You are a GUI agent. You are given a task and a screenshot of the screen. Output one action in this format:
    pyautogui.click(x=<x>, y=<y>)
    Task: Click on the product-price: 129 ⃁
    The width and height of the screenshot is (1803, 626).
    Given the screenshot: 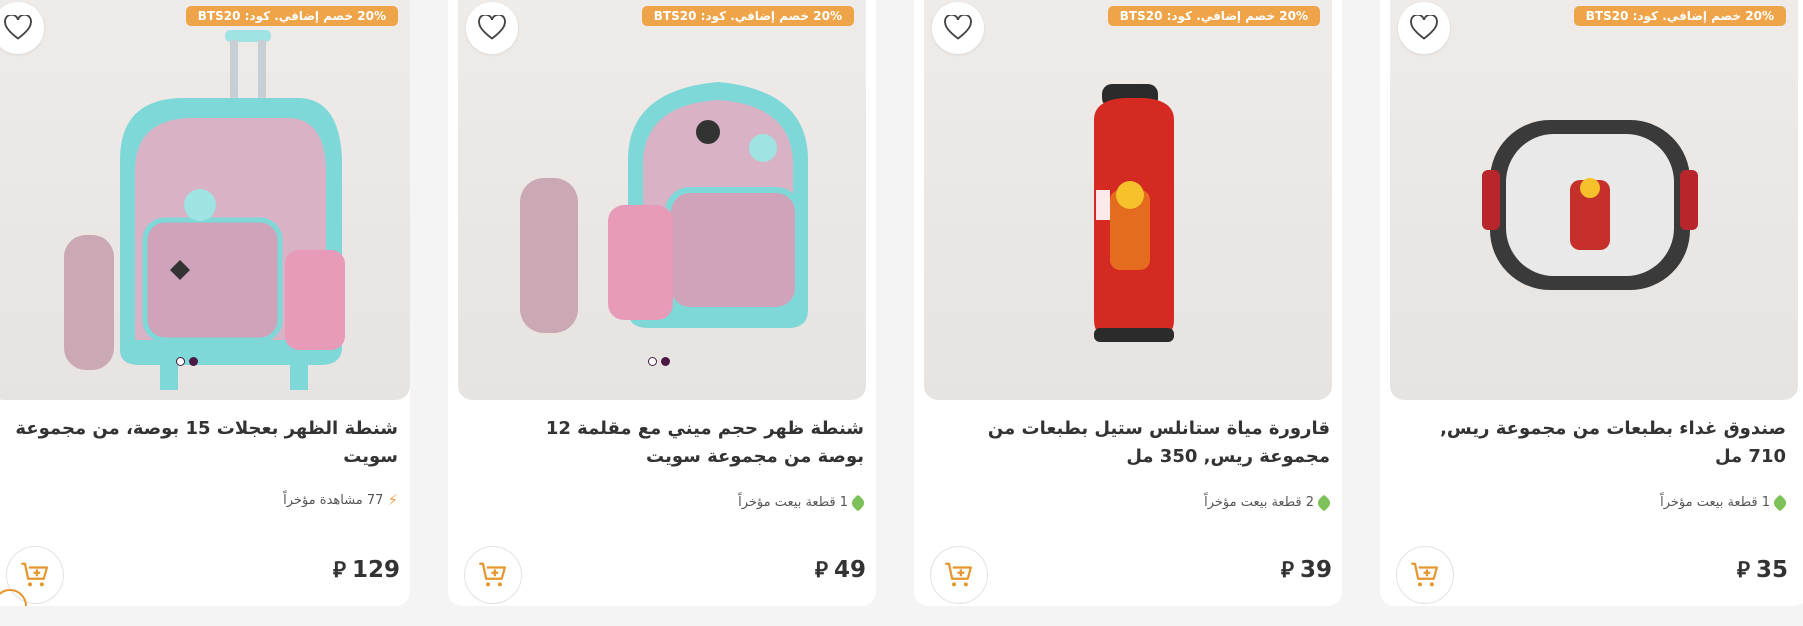 What is the action you would take?
    pyautogui.click(x=366, y=570)
    